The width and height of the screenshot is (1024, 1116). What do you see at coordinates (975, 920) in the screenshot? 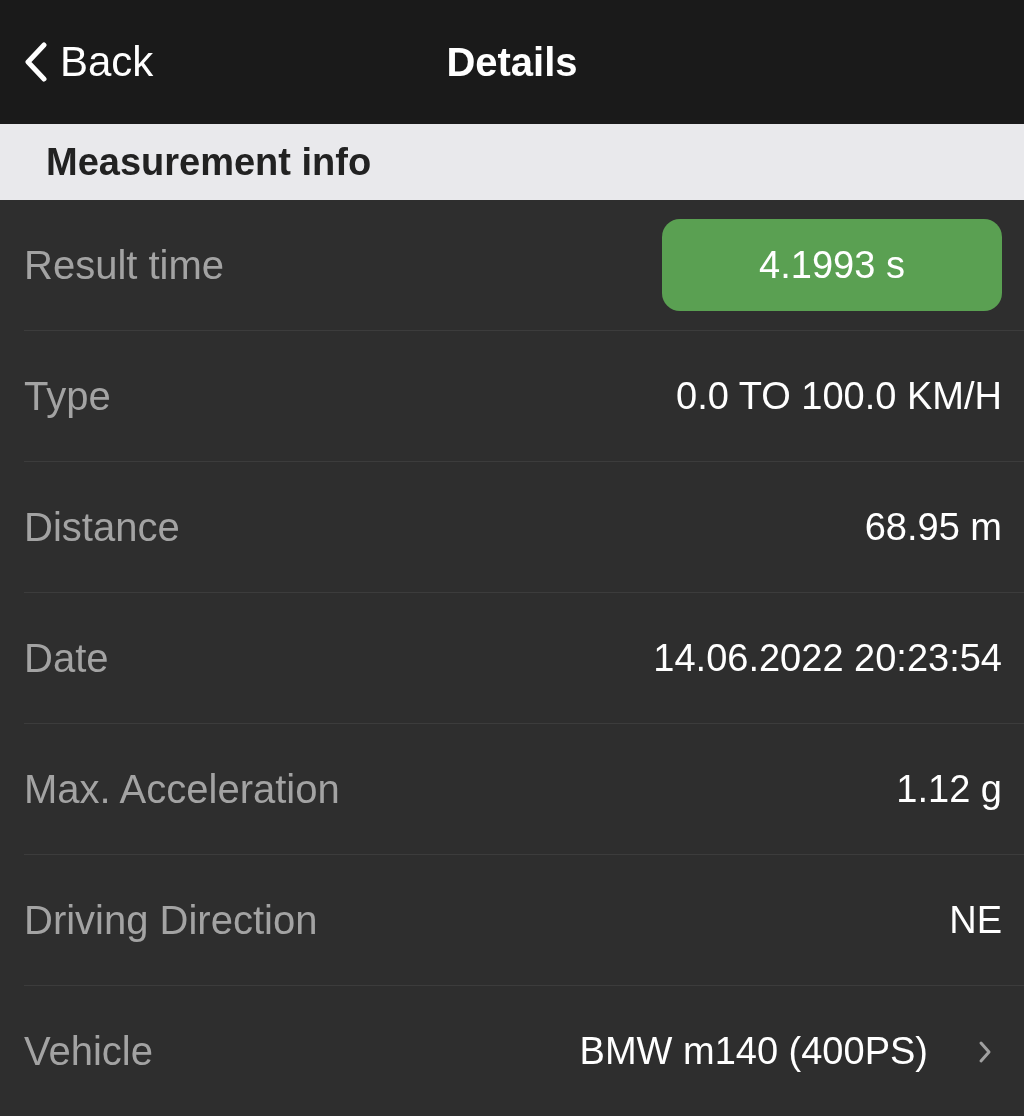
I see `row-value: NE` at bounding box center [975, 920].